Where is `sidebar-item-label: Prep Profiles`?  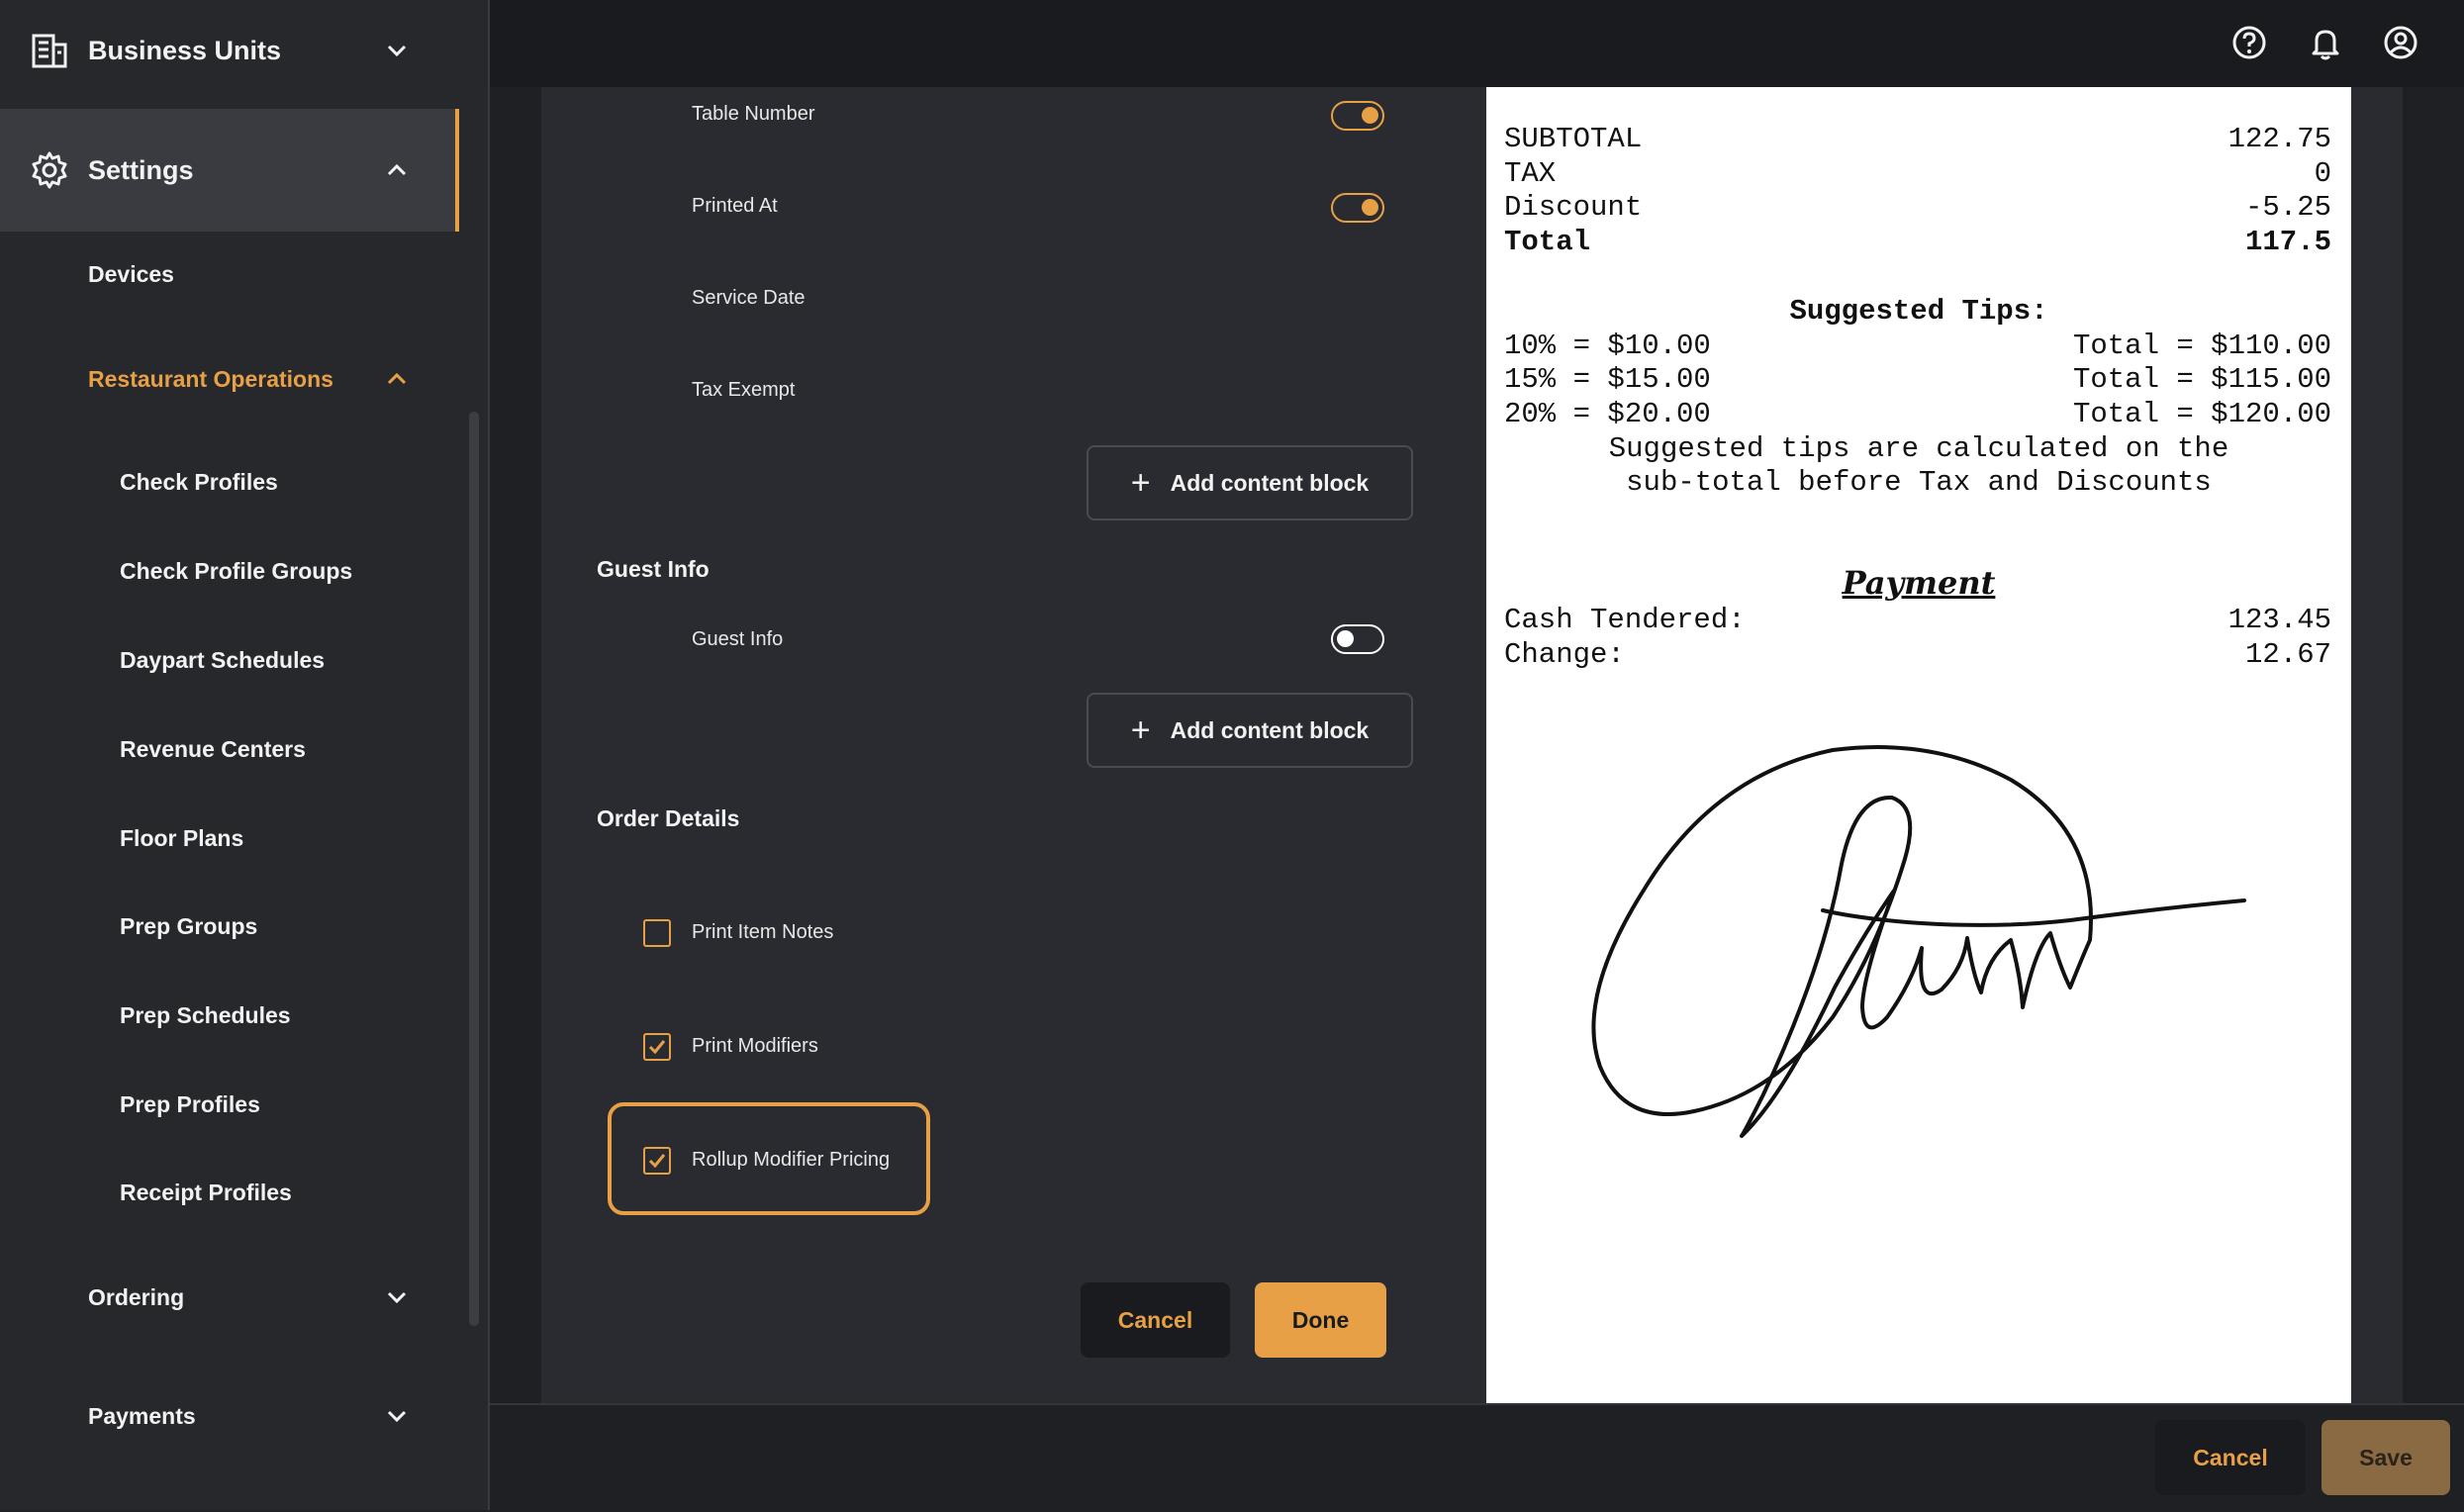
sidebar-item-label: Prep Profiles is located at coordinates (190, 1104).